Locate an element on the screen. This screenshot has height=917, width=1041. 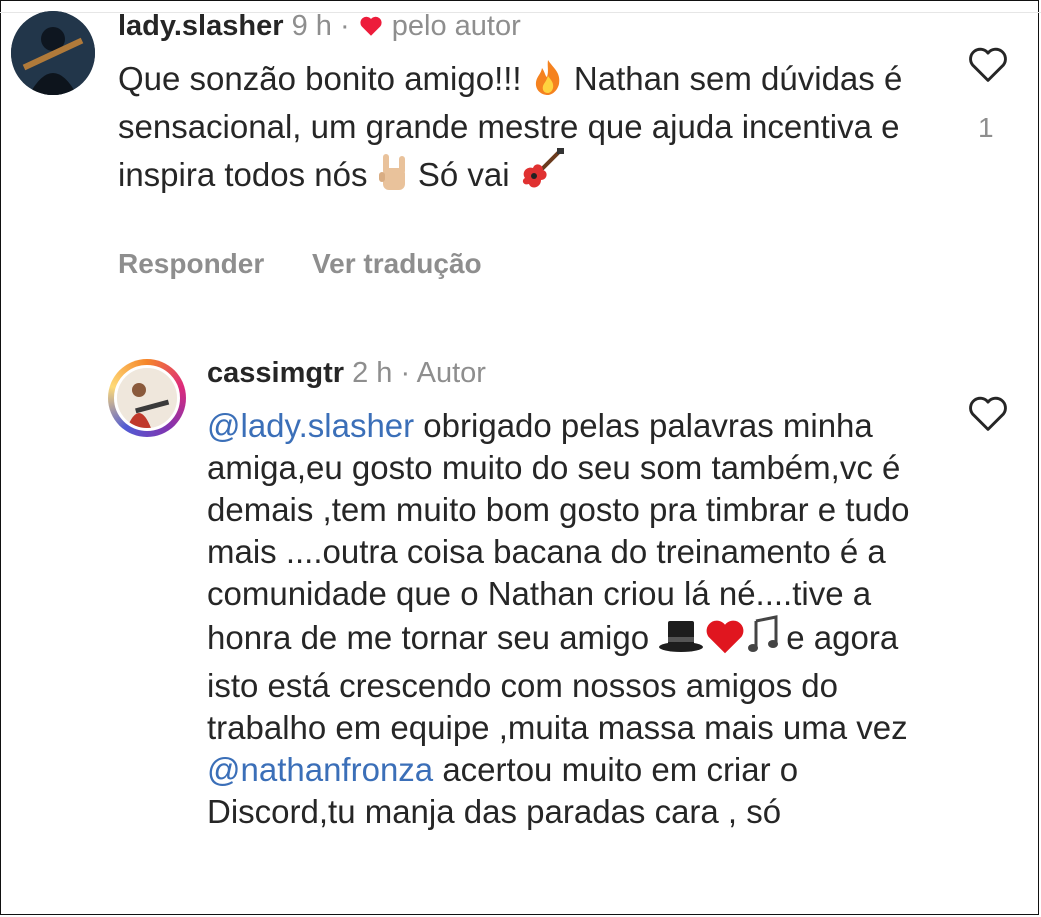
music-notes-icon is located at coordinates (766, 640).